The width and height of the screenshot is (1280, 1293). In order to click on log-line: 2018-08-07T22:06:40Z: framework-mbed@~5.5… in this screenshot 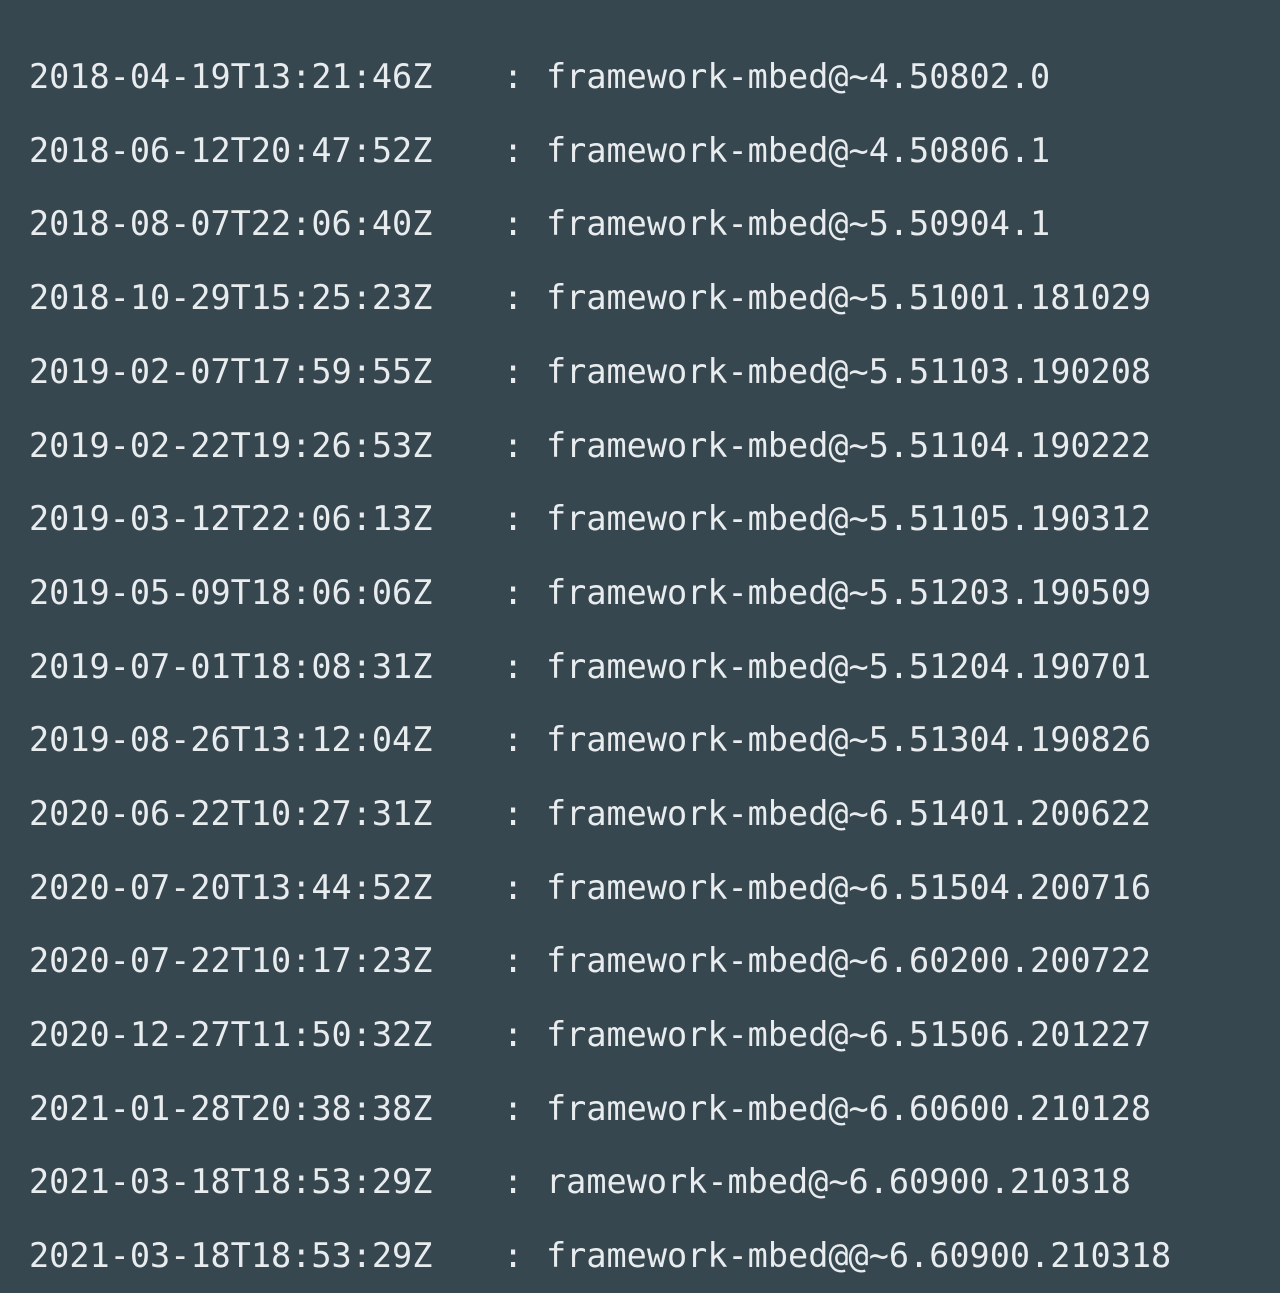, I will do `click(640, 224)`.